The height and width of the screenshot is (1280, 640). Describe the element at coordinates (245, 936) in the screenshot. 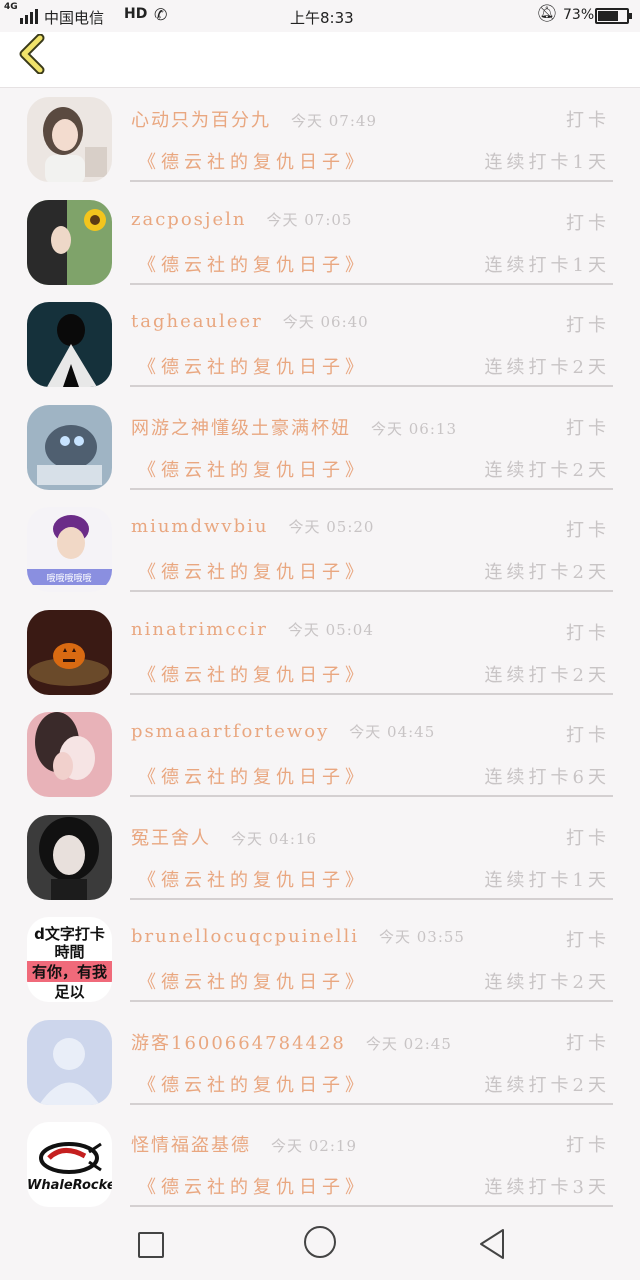

I see `user-name-text: brunellocuqcpuinelli` at that location.